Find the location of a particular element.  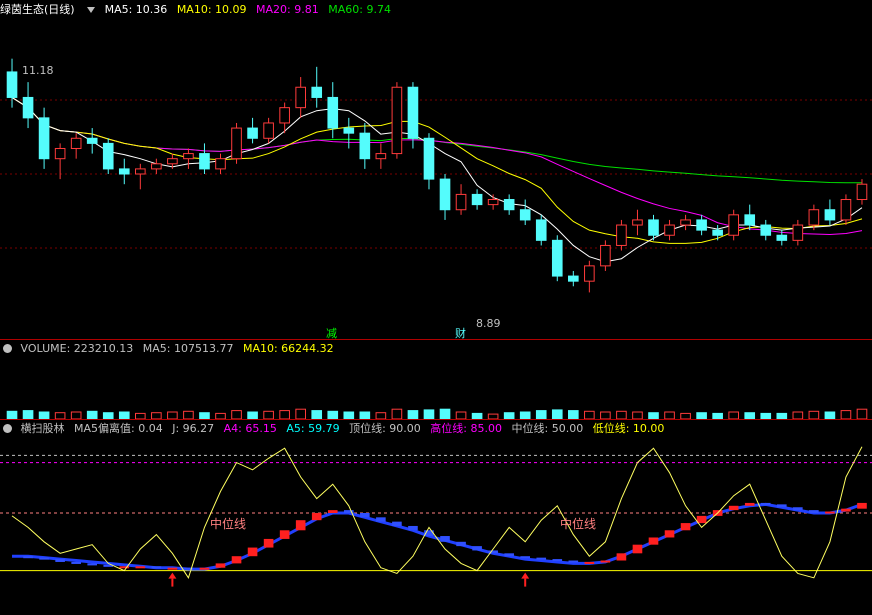

low-line-value: 低位线: 10.00 is located at coordinates (628, 428).